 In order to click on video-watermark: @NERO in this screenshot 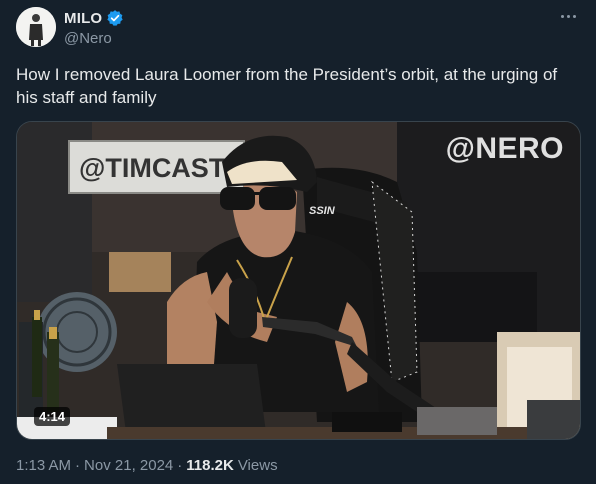, I will do `click(504, 148)`.